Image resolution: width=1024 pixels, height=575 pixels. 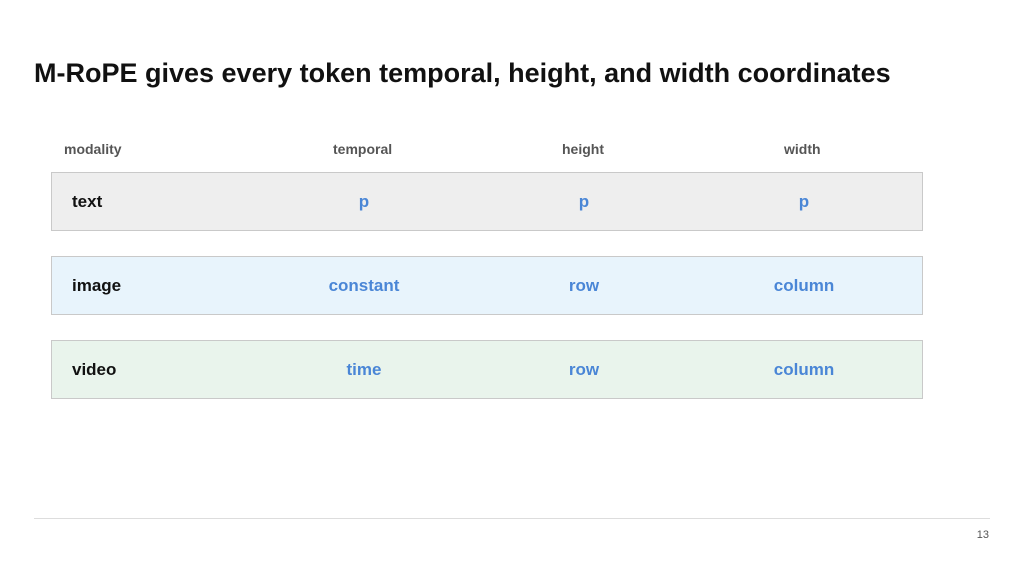 What do you see at coordinates (512, 518) in the screenshot?
I see `footer-divider` at bounding box center [512, 518].